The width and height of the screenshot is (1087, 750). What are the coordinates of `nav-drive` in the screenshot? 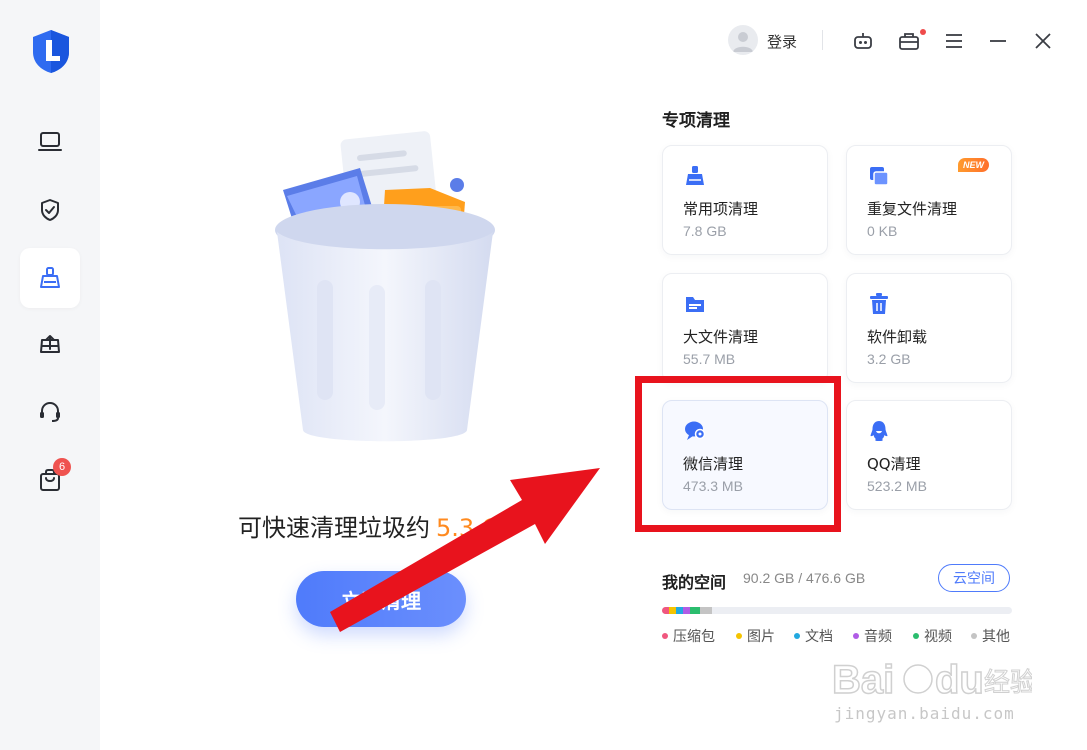 It's located at (50, 344).